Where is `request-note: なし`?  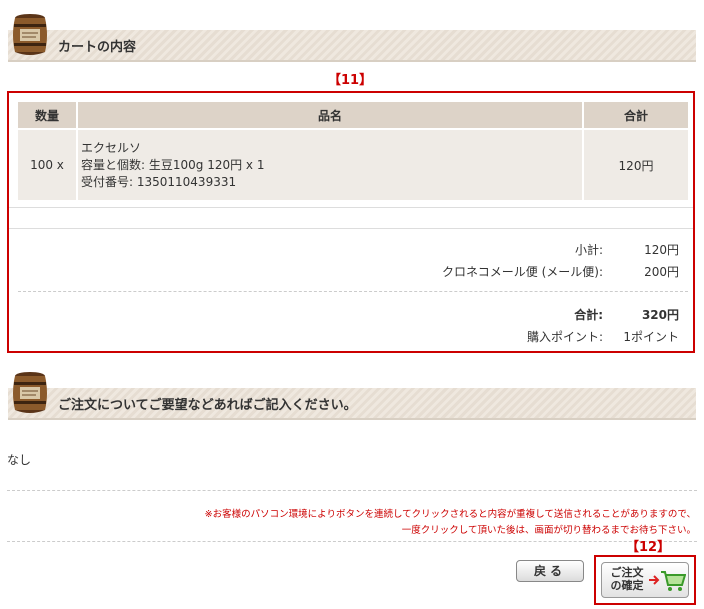
request-note: なし is located at coordinates (19, 460).